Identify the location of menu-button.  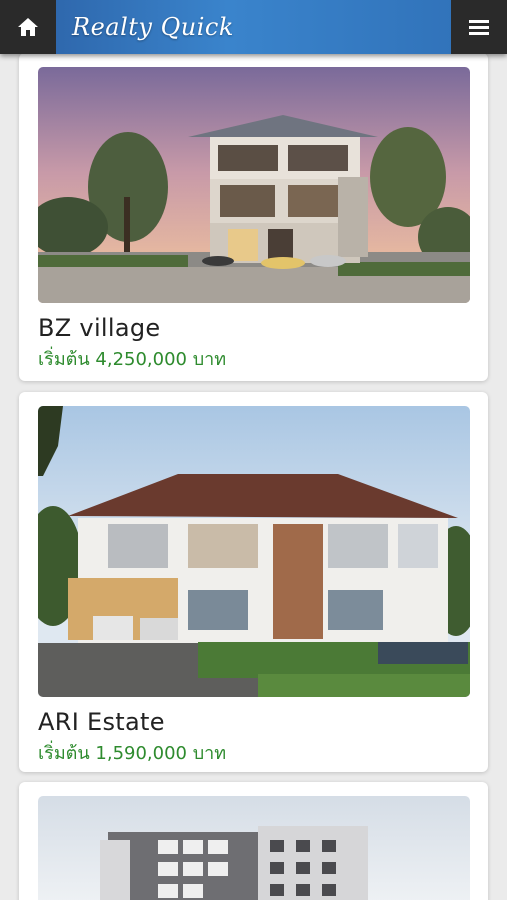
(479, 27).